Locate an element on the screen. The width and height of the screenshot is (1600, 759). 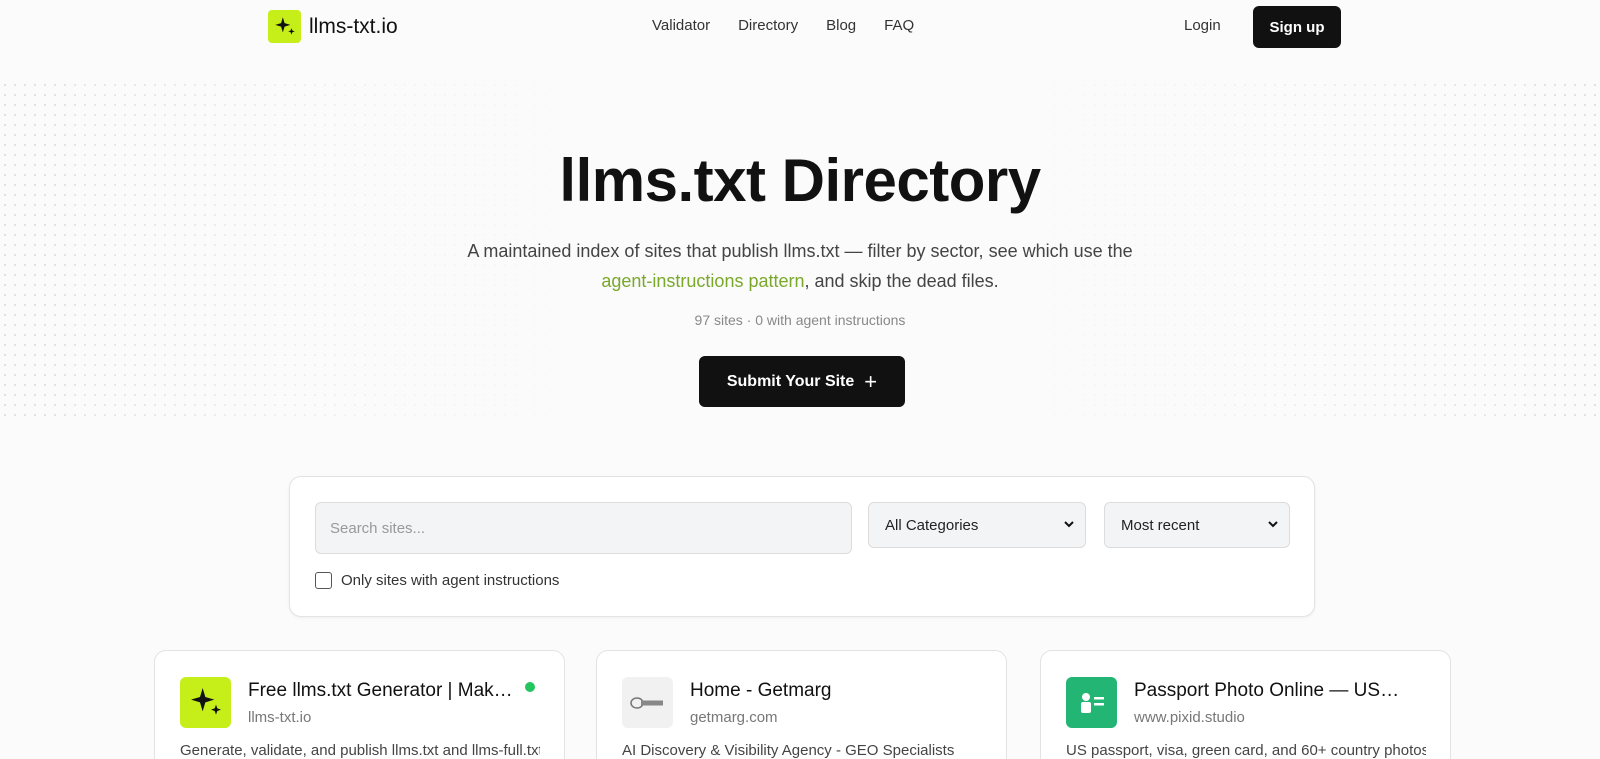
category-select: All Categories is located at coordinates (977, 525).